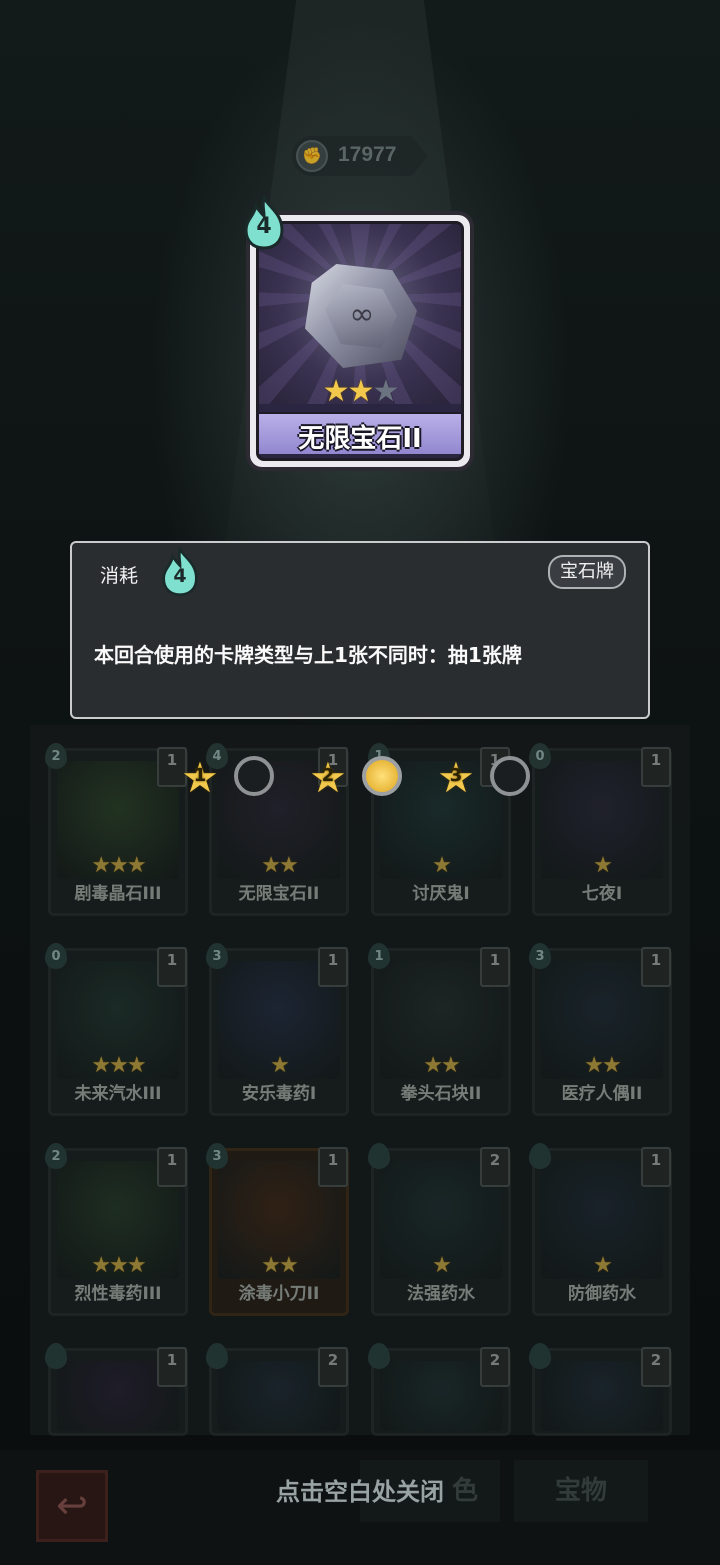 The height and width of the screenshot is (1565, 720). I want to click on currency-display: ✊ 17977, so click(360, 156).